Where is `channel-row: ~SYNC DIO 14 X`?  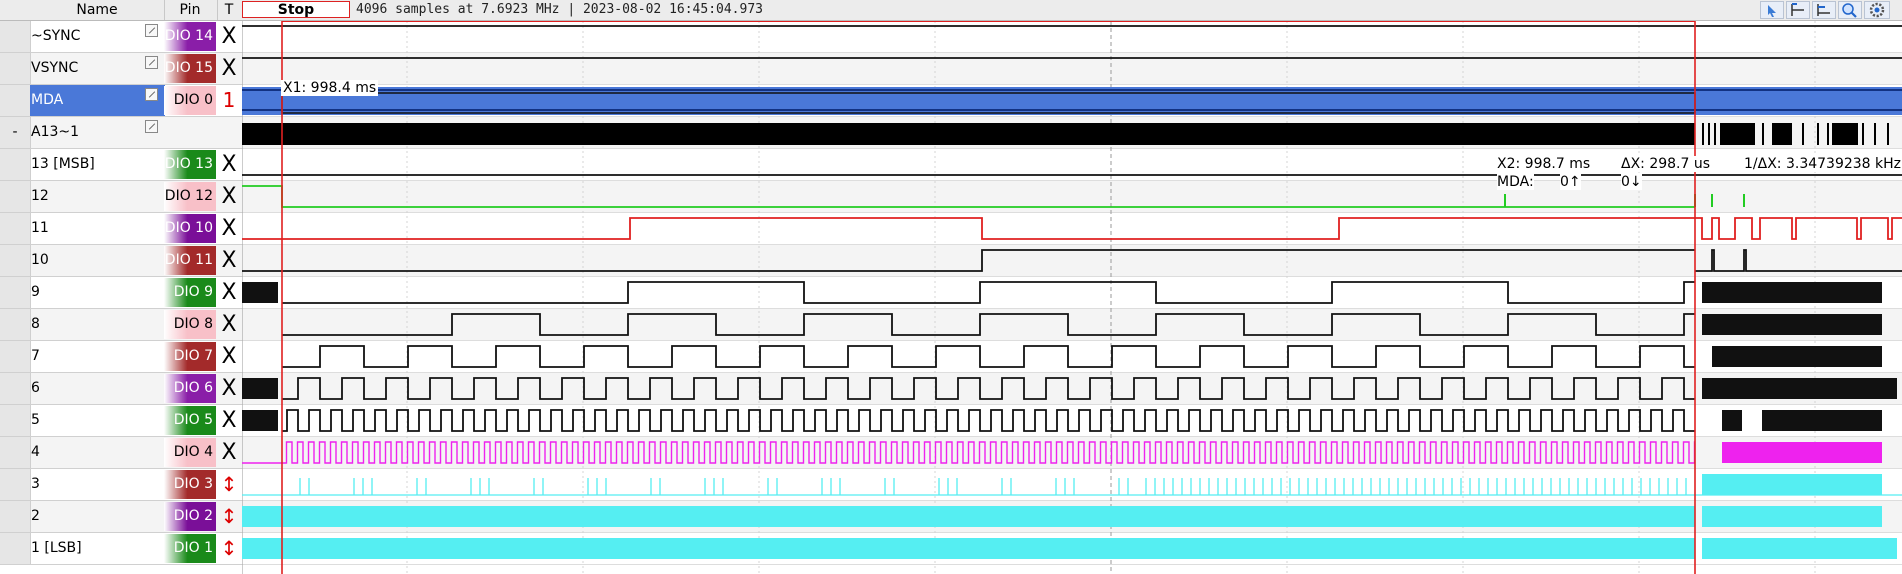
channel-row: ~SYNC DIO 14 X is located at coordinates (121, 37).